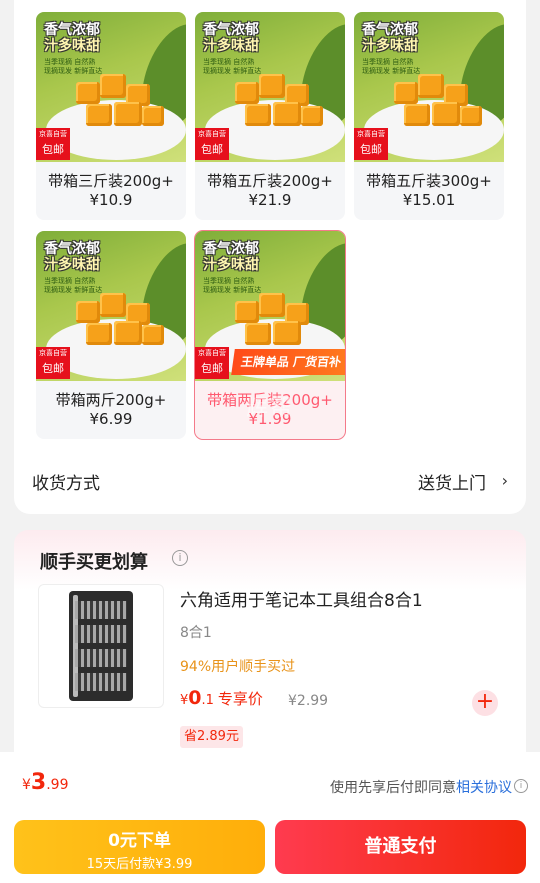 Image resolution: width=540 pixels, height=883 pixels. What do you see at coordinates (301, 598) in the screenshot?
I see `addon-product-title: 六角适用于笔记本工具组合8合1` at bounding box center [301, 598].